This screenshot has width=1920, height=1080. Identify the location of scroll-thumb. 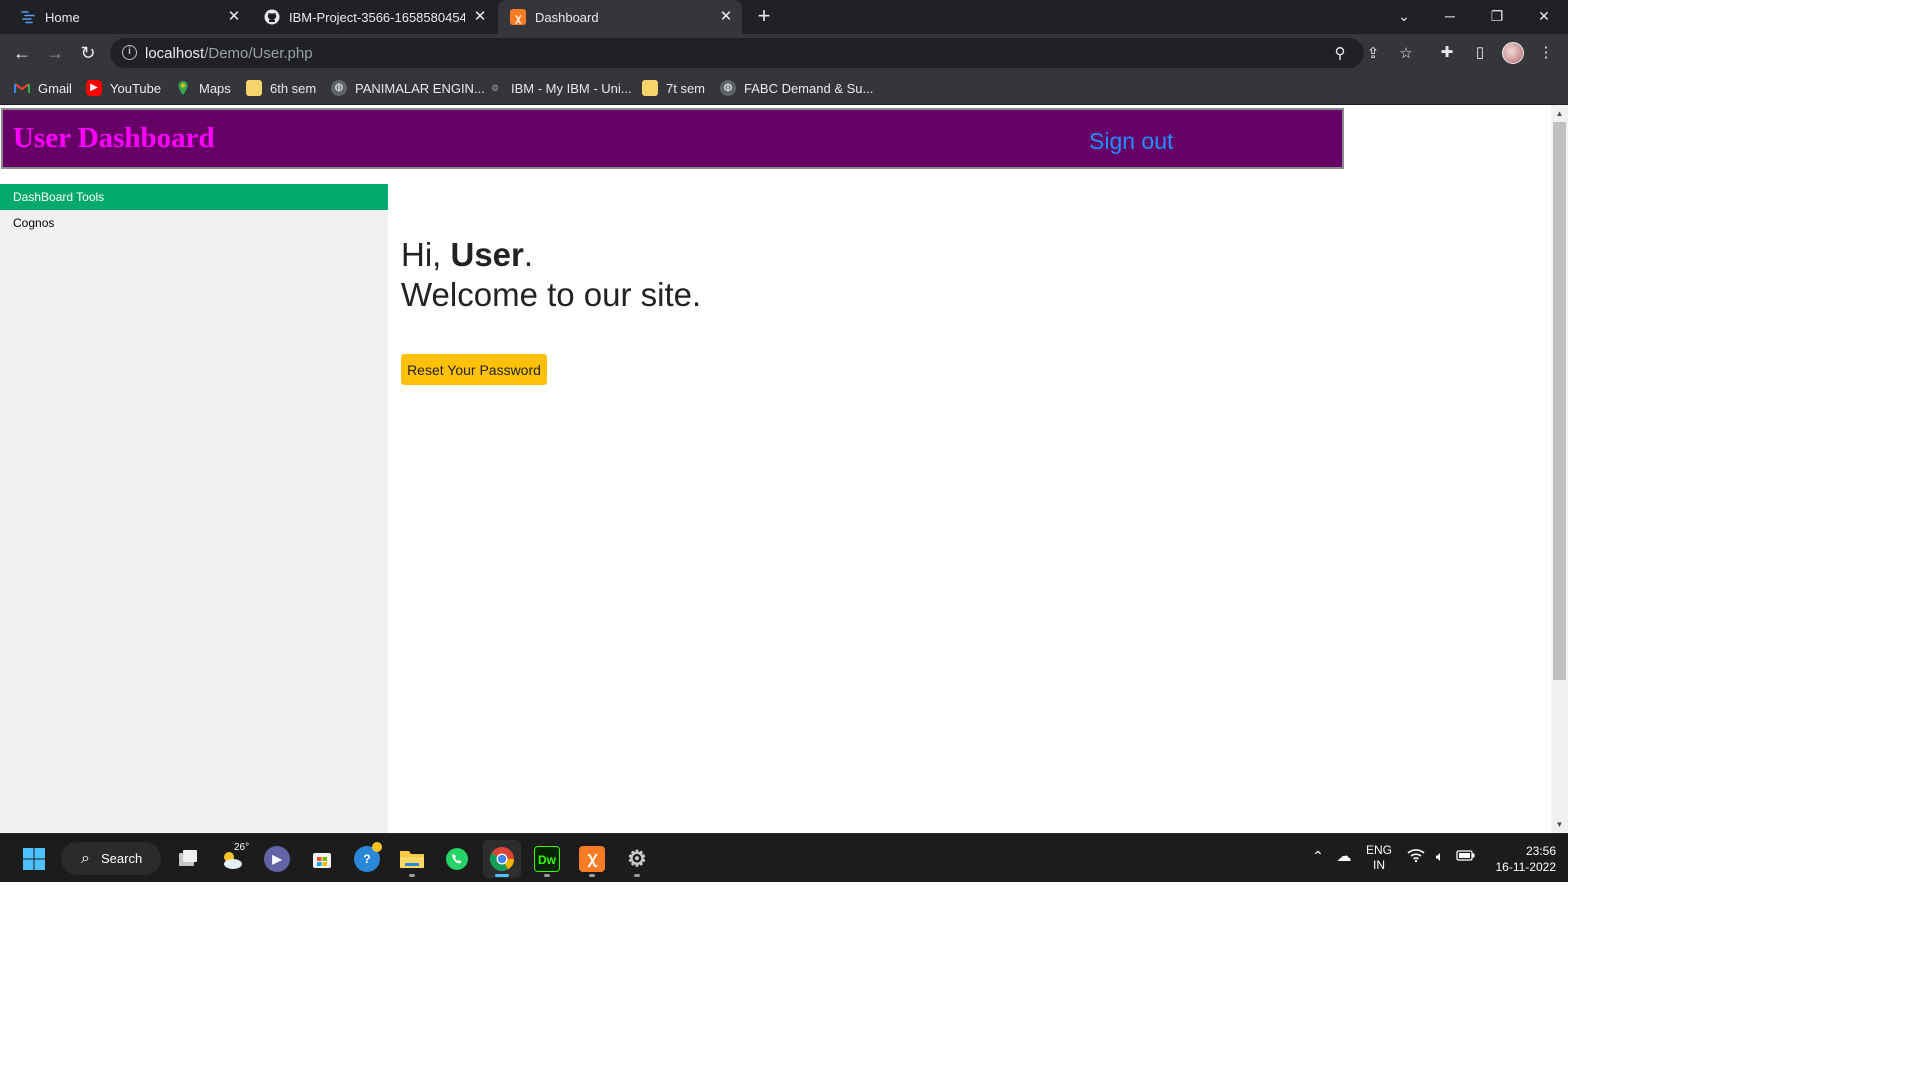
(1559, 401).